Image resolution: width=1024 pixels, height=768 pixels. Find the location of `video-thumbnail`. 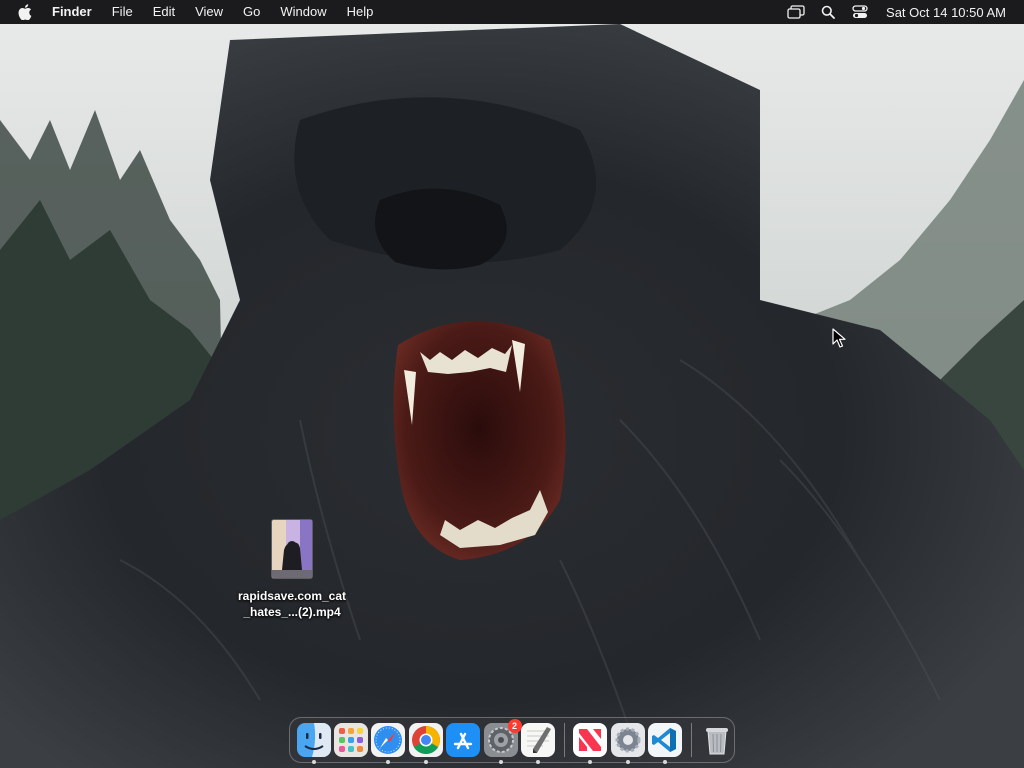

video-thumbnail is located at coordinates (292, 549).